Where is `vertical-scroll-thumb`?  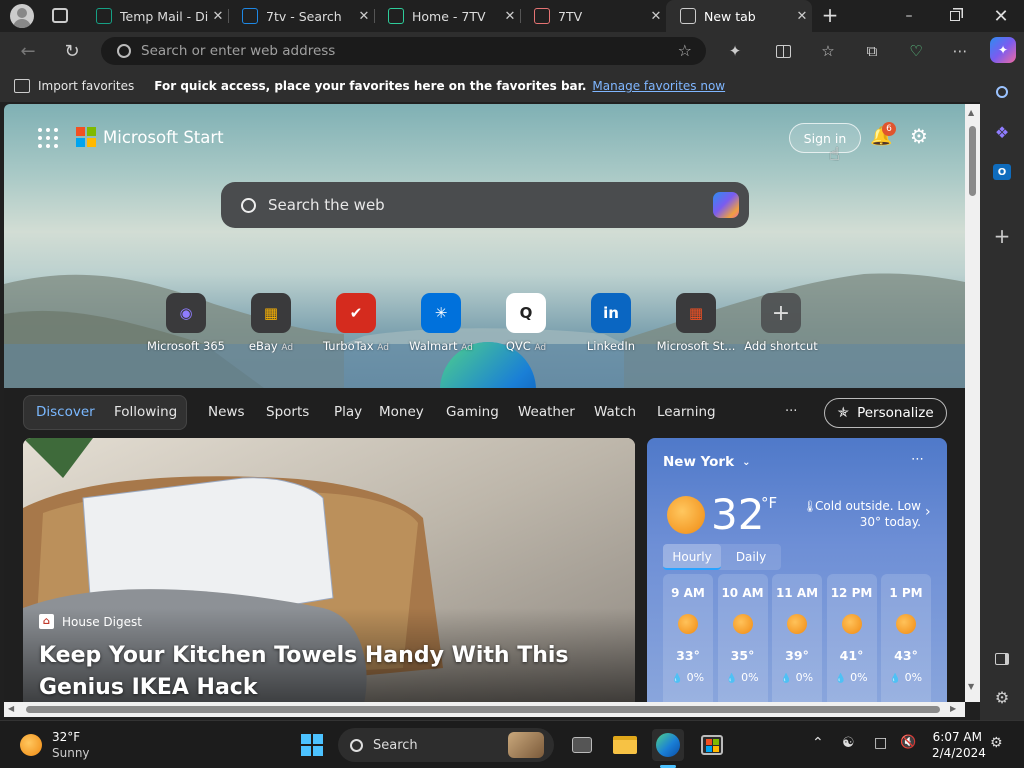 vertical-scroll-thumb is located at coordinates (972, 161).